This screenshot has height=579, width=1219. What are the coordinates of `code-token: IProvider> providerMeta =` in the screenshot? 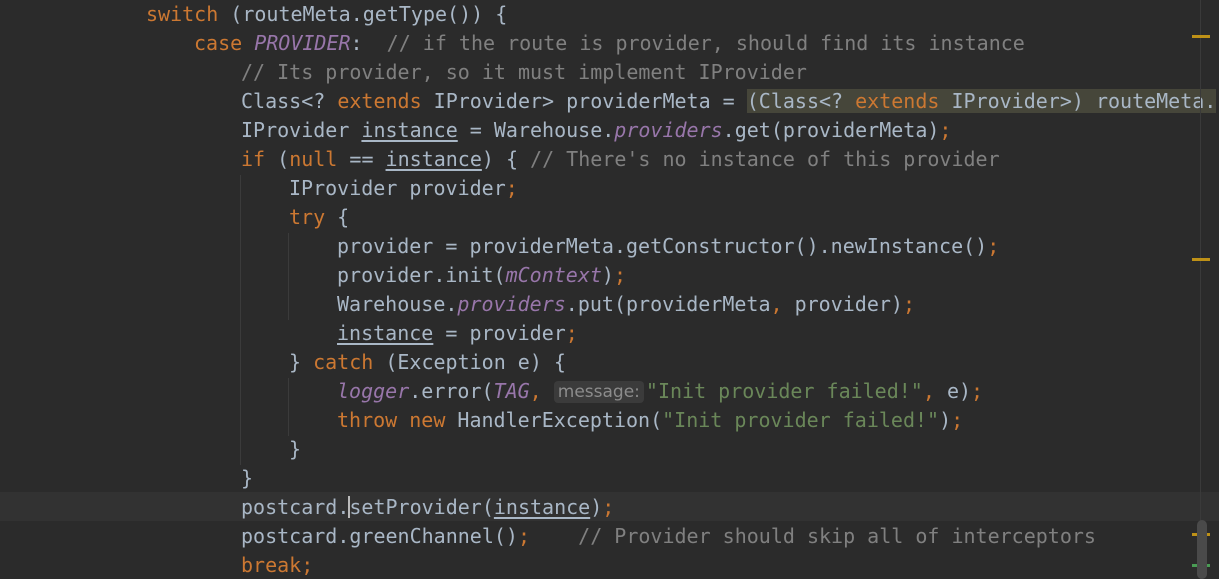 It's located at (584, 101).